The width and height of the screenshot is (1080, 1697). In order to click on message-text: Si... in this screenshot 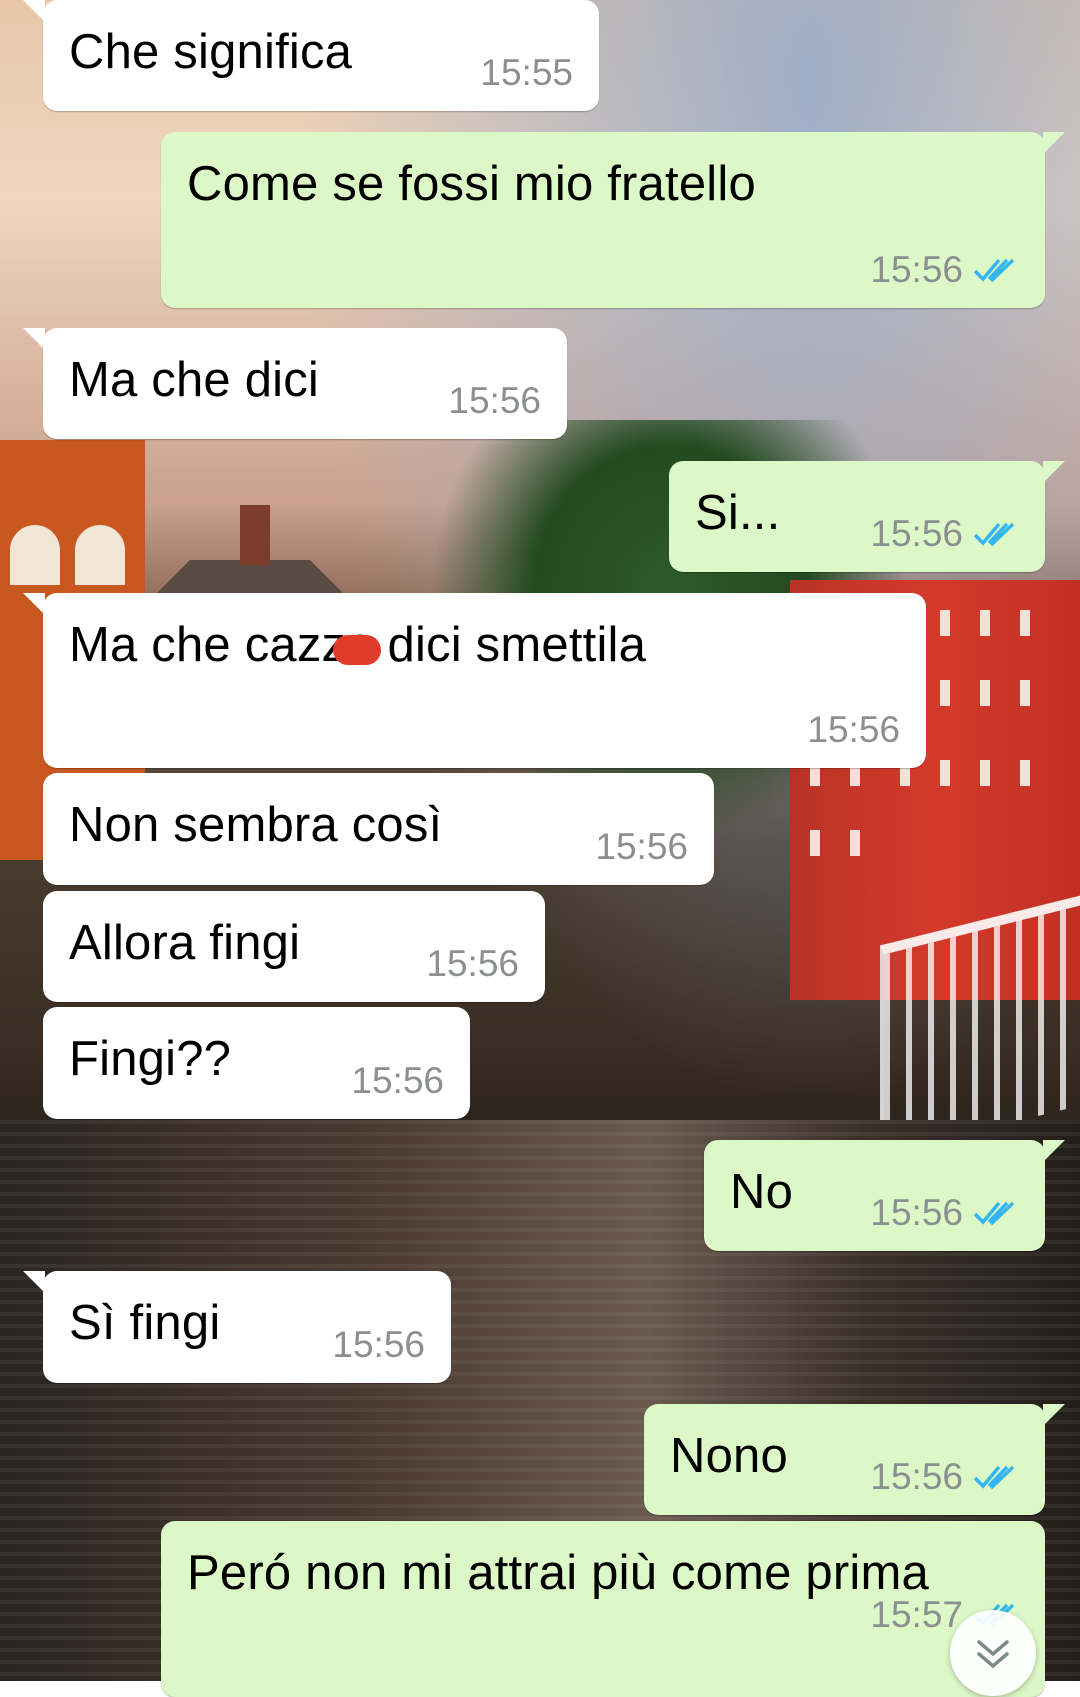, I will do `click(738, 513)`.